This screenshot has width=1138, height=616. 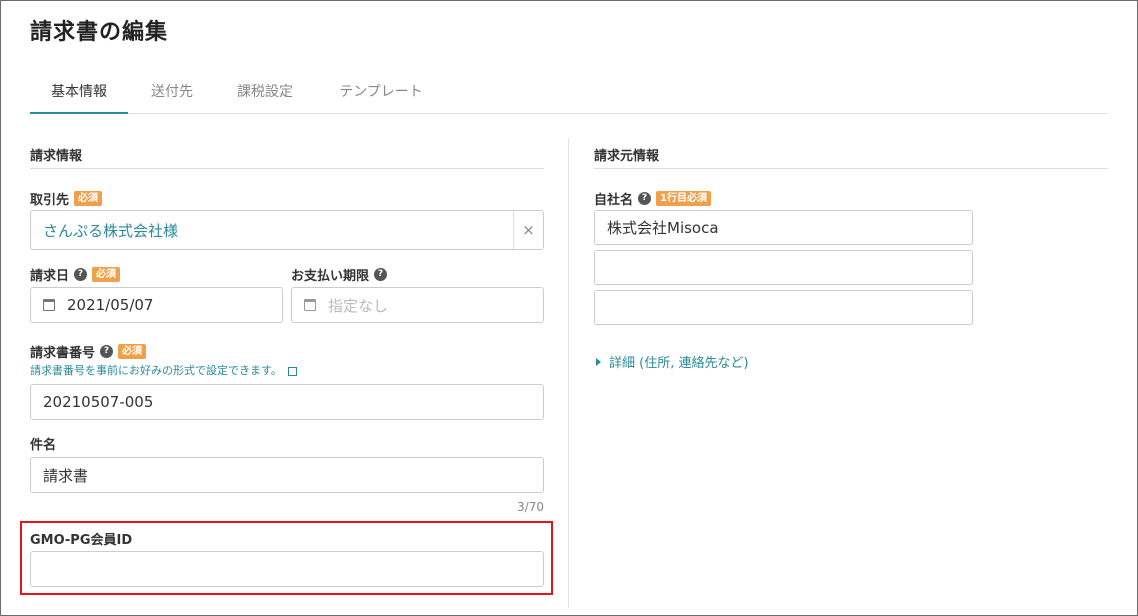 I want to click on due-date-field: 指定なし, so click(x=417, y=305).